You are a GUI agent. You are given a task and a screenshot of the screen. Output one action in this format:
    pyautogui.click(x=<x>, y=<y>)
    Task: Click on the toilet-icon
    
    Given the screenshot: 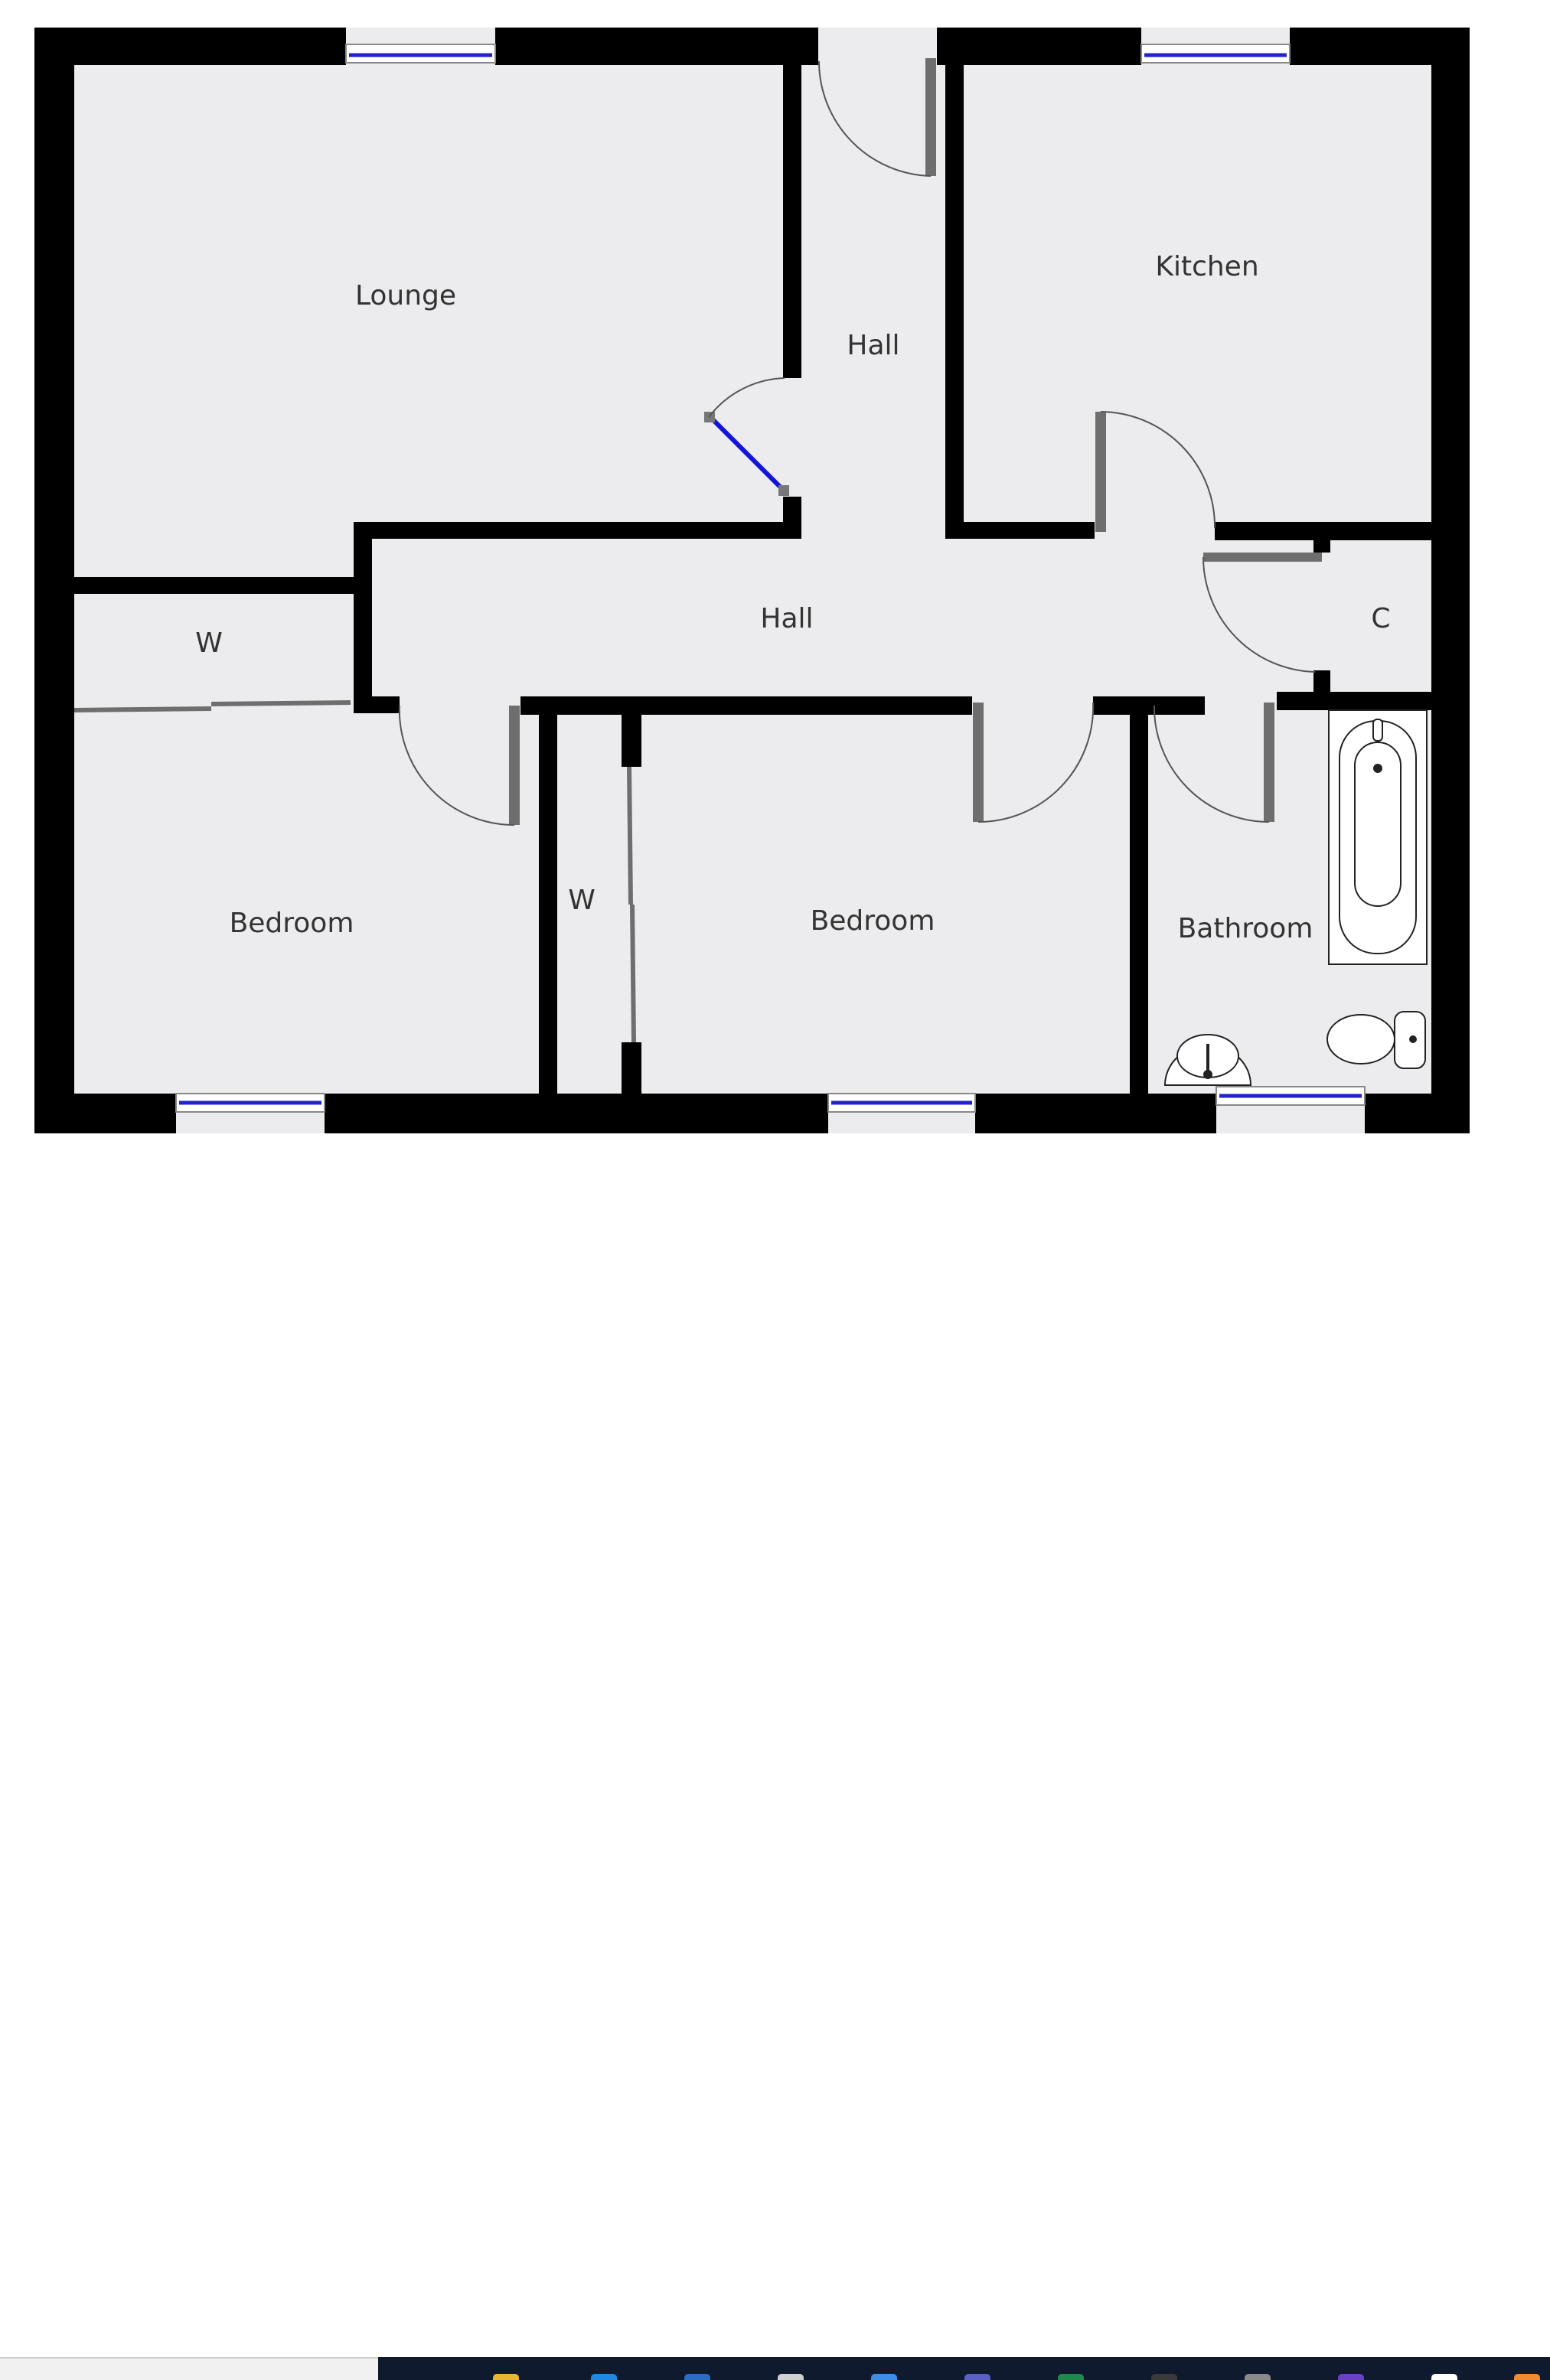 What is the action you would take?
    pyautogui.click(x=1376, y=1040)
    